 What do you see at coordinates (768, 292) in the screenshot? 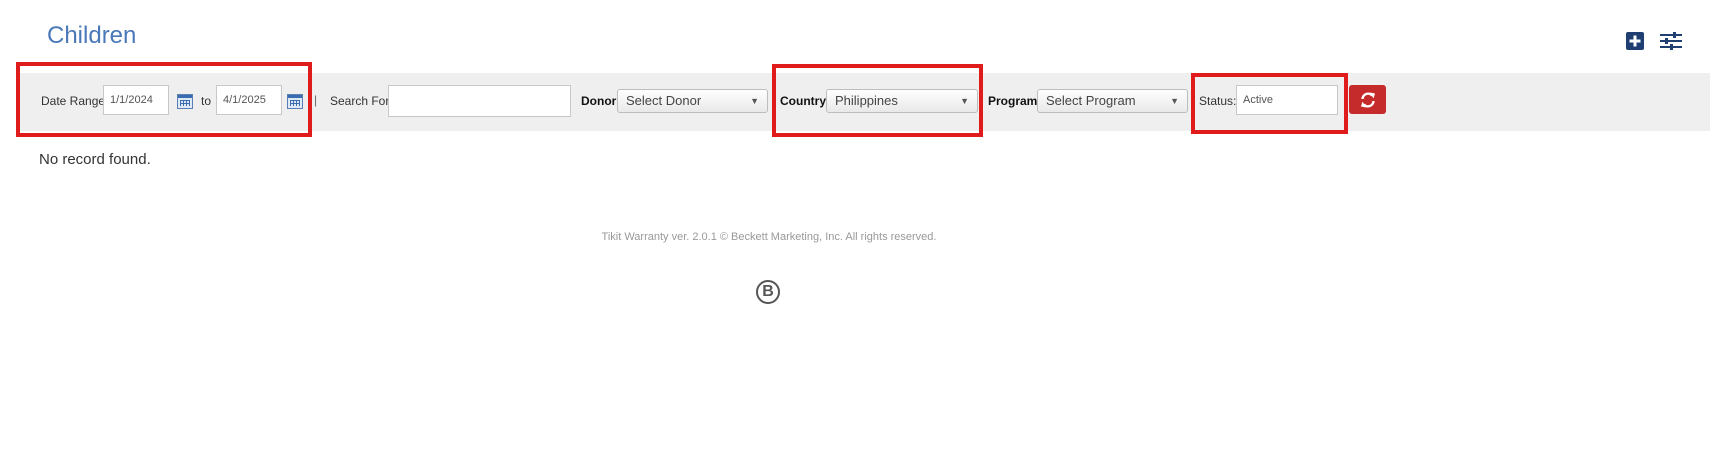
I see `brand-logo-icon: B` at bounding box center [768, 292].